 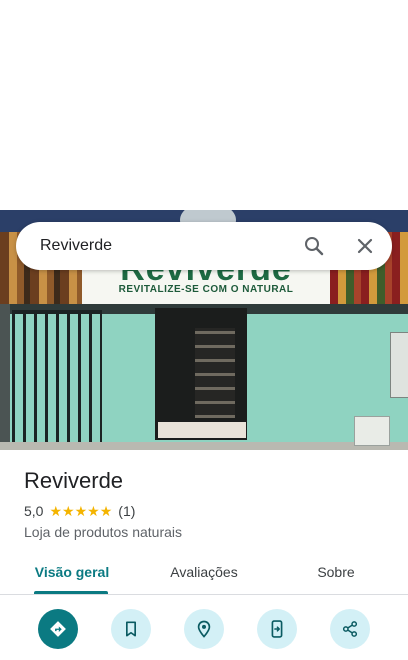 I want to click on place-title: Reviverde, so click(x=74, y=480).